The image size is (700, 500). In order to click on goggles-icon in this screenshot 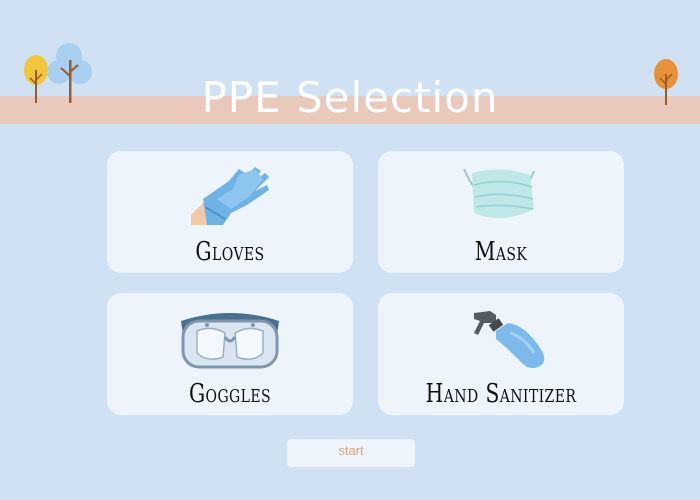, I will do `click(230, 341)`.